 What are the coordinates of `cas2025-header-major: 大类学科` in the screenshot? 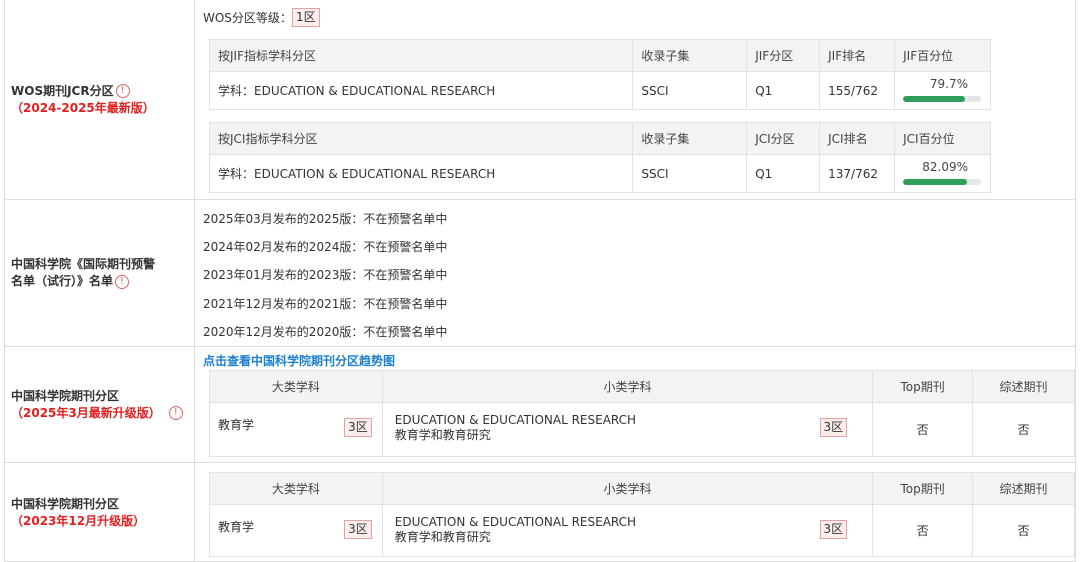 It's located at (296, 386).